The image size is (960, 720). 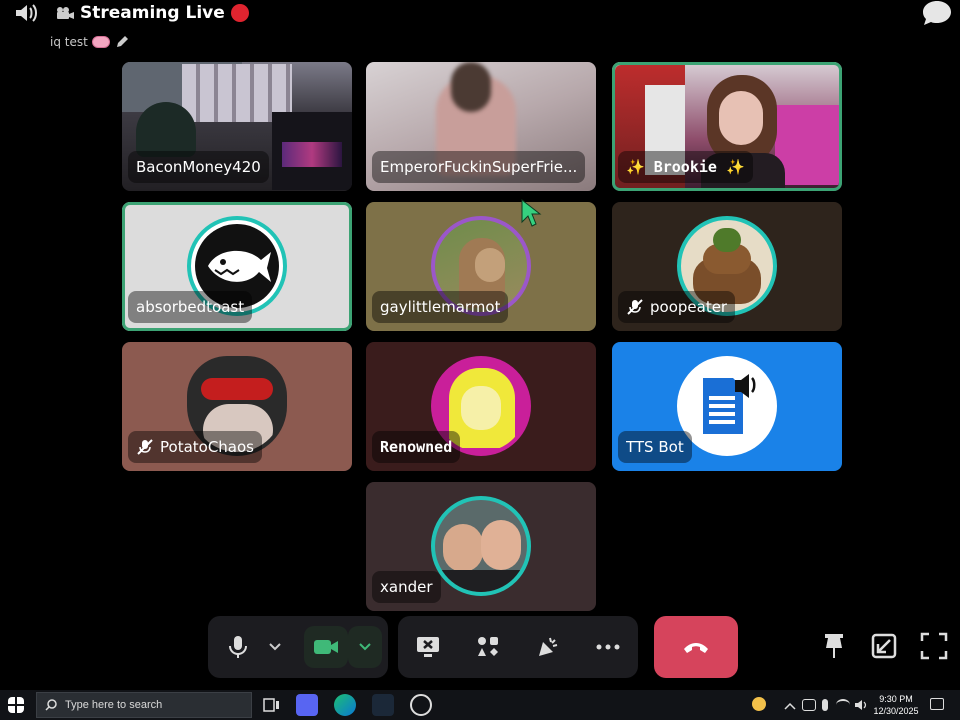 I want to click on channel-title: Streaming Live, so click(x=152, y=13).